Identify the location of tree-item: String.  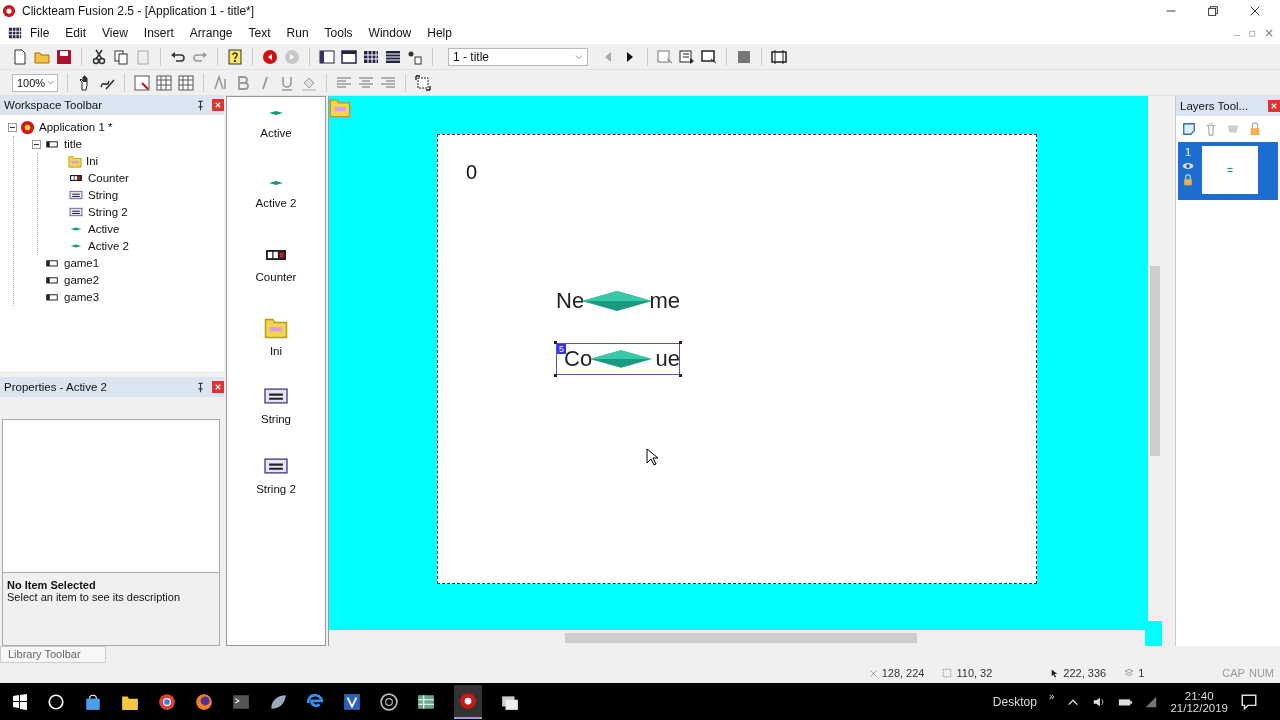
(93, 195).